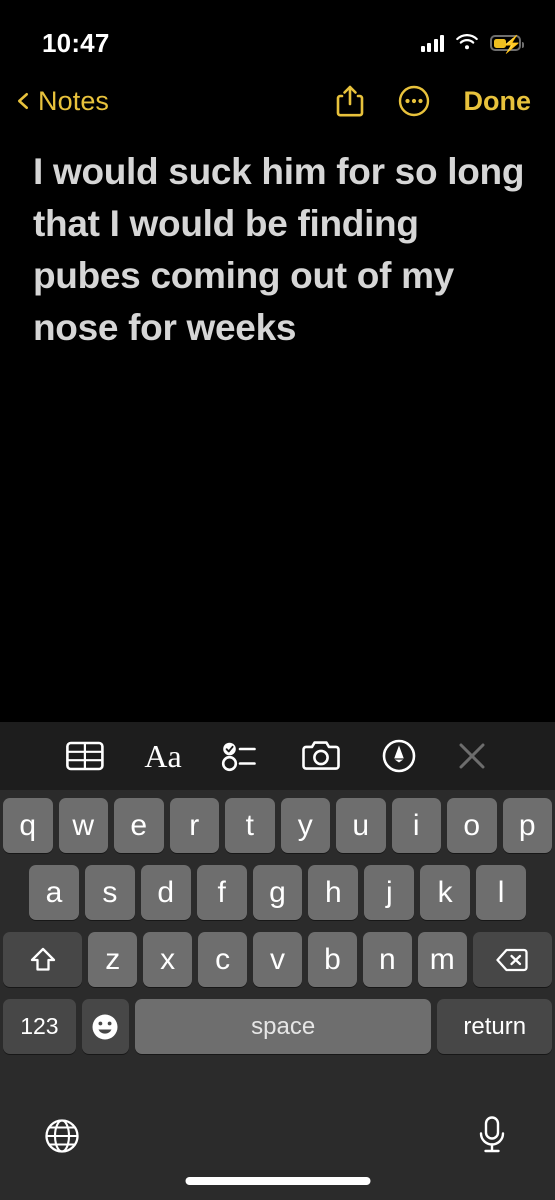 The image size is (555, 1200). What do you see at coordinates (416, 825) in the screenshot?
I see `key-i: i` at bounding box center [416, 825].